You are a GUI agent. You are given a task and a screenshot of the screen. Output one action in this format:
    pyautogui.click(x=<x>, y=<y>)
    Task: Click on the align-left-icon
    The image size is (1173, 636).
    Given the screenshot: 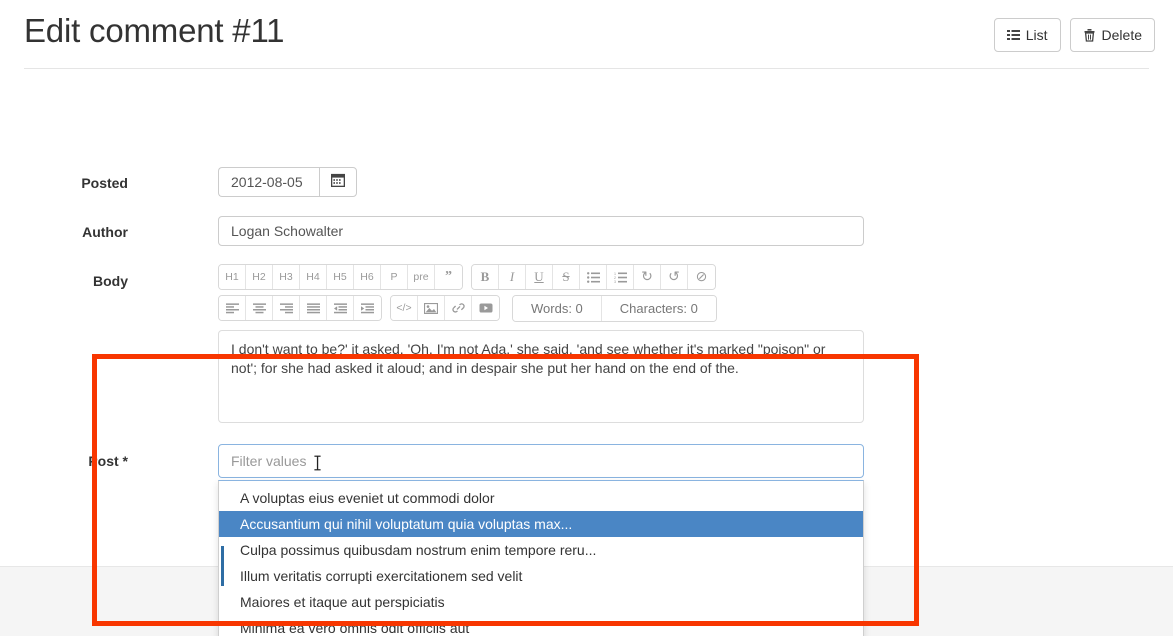 What is the action you would take?
    pyautogui.click(x=232, y=308)
    